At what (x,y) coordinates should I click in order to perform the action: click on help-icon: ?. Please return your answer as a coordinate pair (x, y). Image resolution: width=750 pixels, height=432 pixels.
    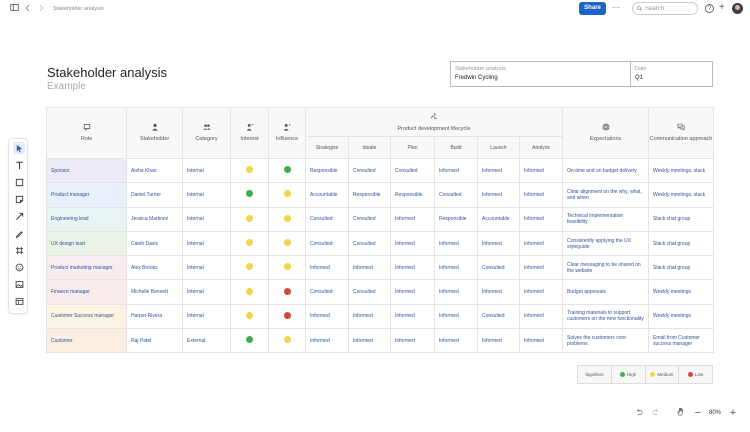
    Looking at the image, I should click on (709, 8).